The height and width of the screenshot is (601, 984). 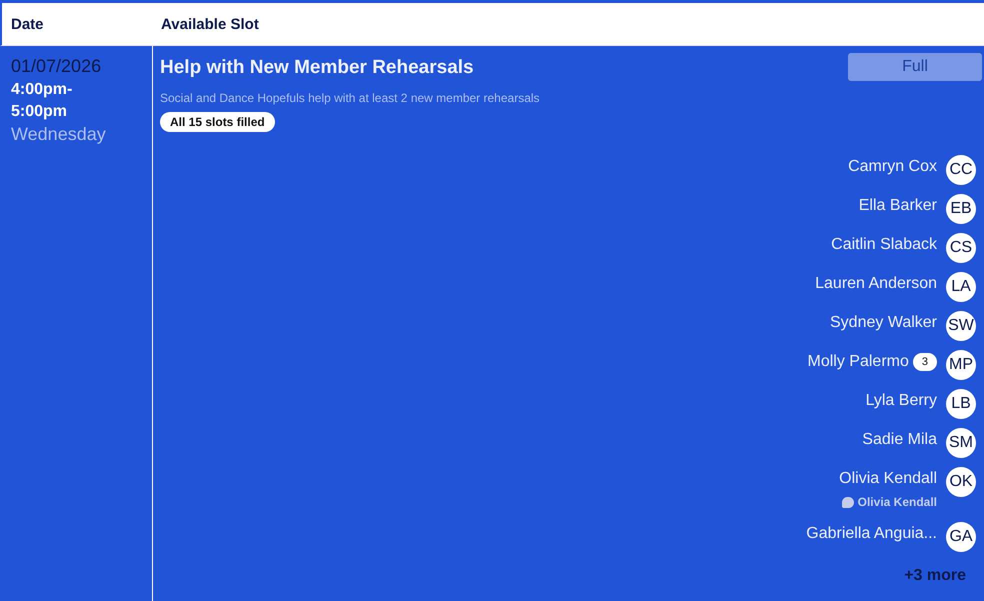 What do you see at coordinates (961, 443) in the screenshot?
I see `avatar: SM` at bounding box center [961, 443].